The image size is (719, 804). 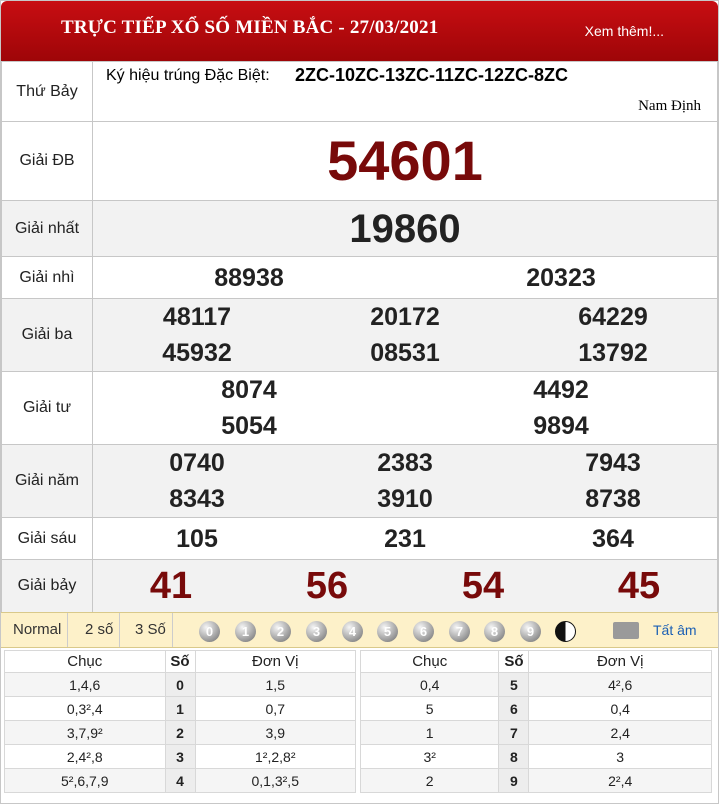 I want to click on page-title: TRỰC TIẾP XỔ SỐ MIỀN BẮC - 27/03/2021, so click(x=250, y=27).